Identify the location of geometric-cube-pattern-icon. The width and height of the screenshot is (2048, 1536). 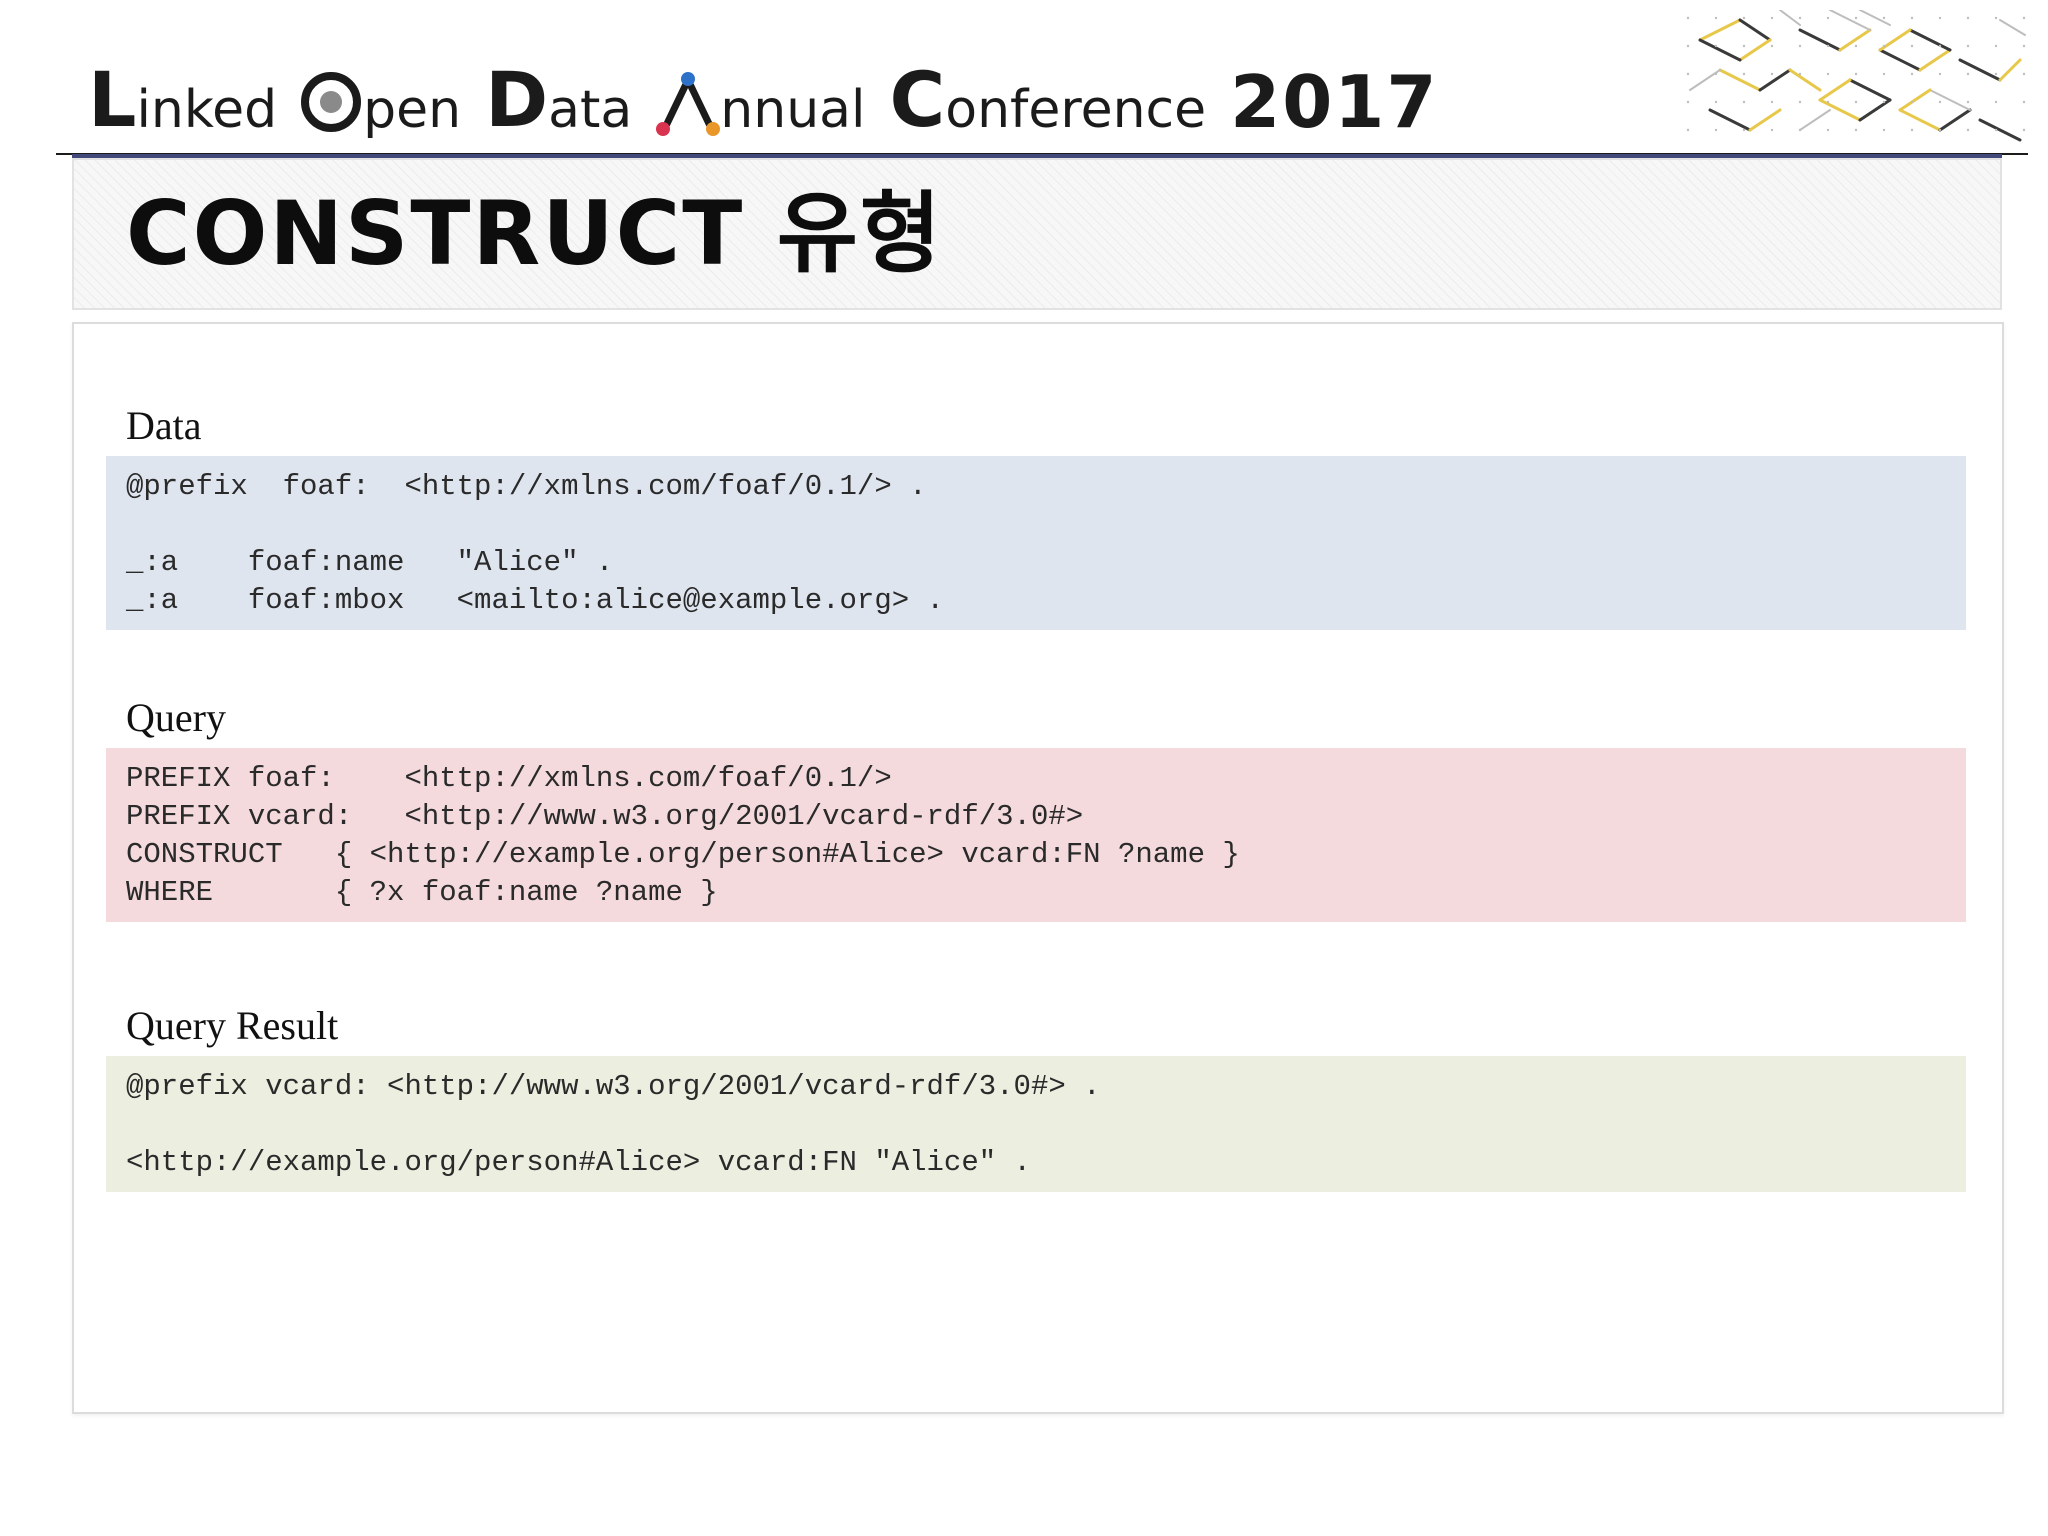
(1856, 76).